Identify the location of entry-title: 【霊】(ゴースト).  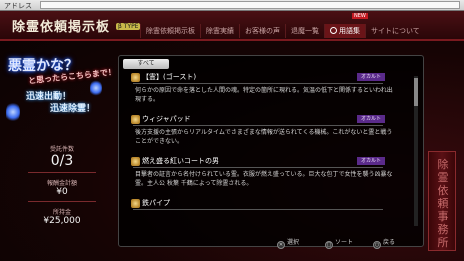
(169, 77).